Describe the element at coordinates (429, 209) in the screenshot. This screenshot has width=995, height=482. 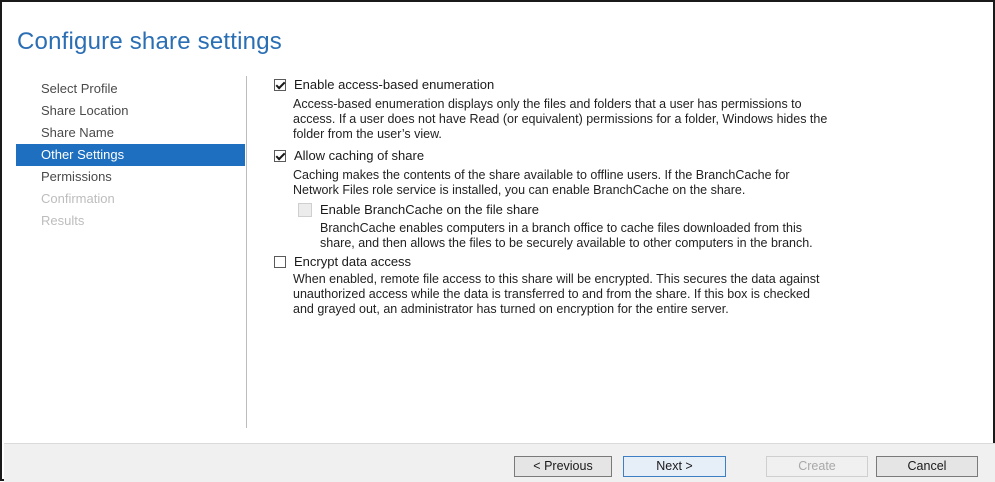
I see `branchcache-label: Enable BranchCache on the file share` at that location.